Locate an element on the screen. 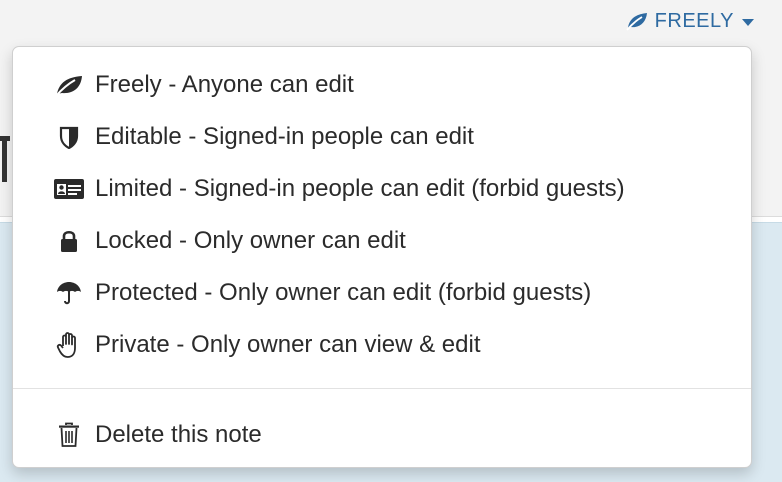 The image size is (782, 482). delete-note-button: Delete this note is located at coordinates (382, 435).